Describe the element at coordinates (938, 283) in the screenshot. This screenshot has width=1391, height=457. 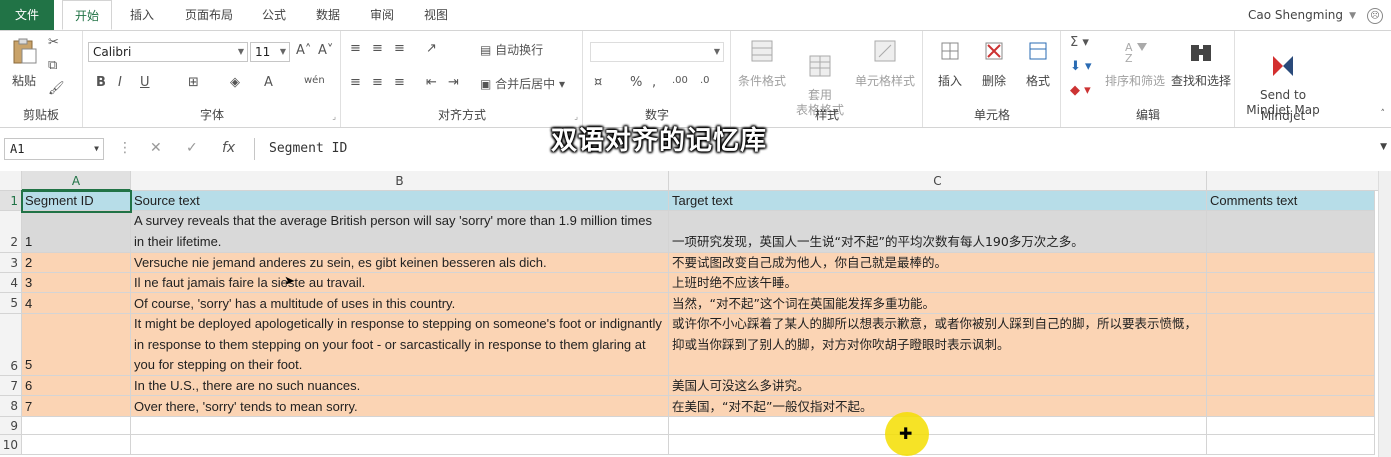
I see `cell-target-text: 上班时绝不应该午睡。` at that location.